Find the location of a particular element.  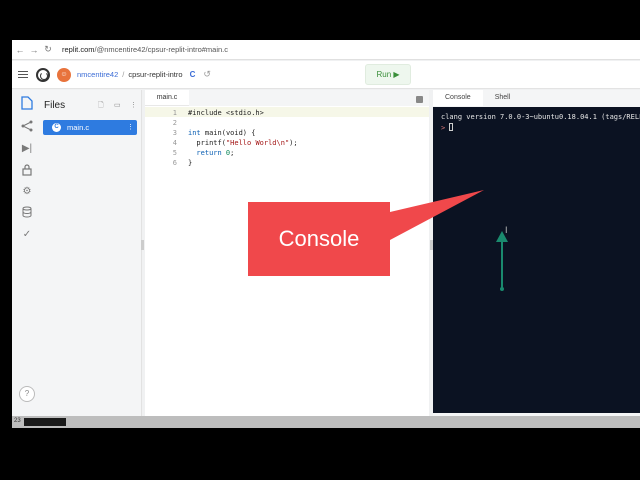

panel-toggle-icon is located at coordinates (419, 99).